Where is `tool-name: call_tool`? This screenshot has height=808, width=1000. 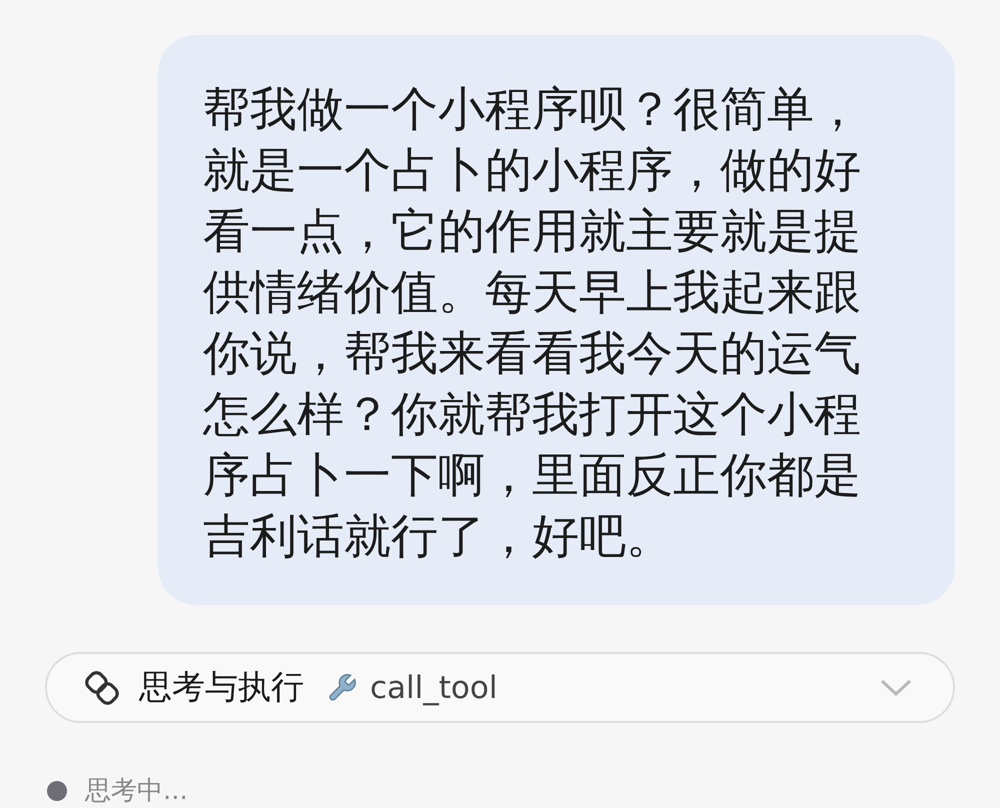
tool-name: call_tool is located at coordinates (434, 688).